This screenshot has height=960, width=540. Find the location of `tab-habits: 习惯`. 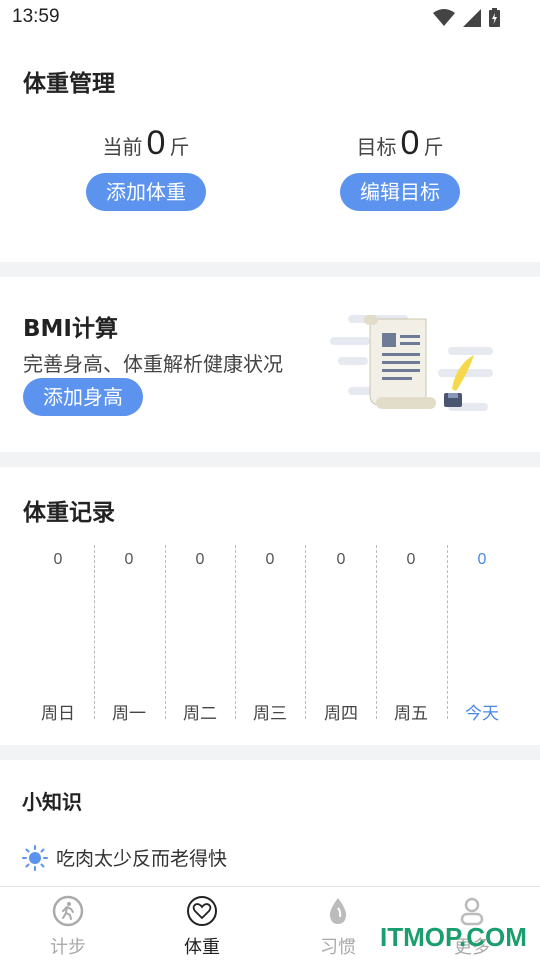

tab-habits: 习惯 is located at coordinates (338, 927).